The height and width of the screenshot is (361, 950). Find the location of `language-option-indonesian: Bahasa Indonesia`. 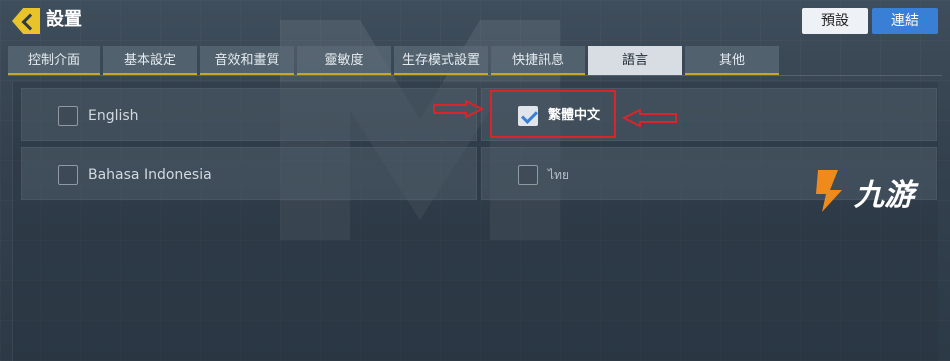

language-option-indonesian: Bahasa Indonesia is located at coordinates (249, 173).